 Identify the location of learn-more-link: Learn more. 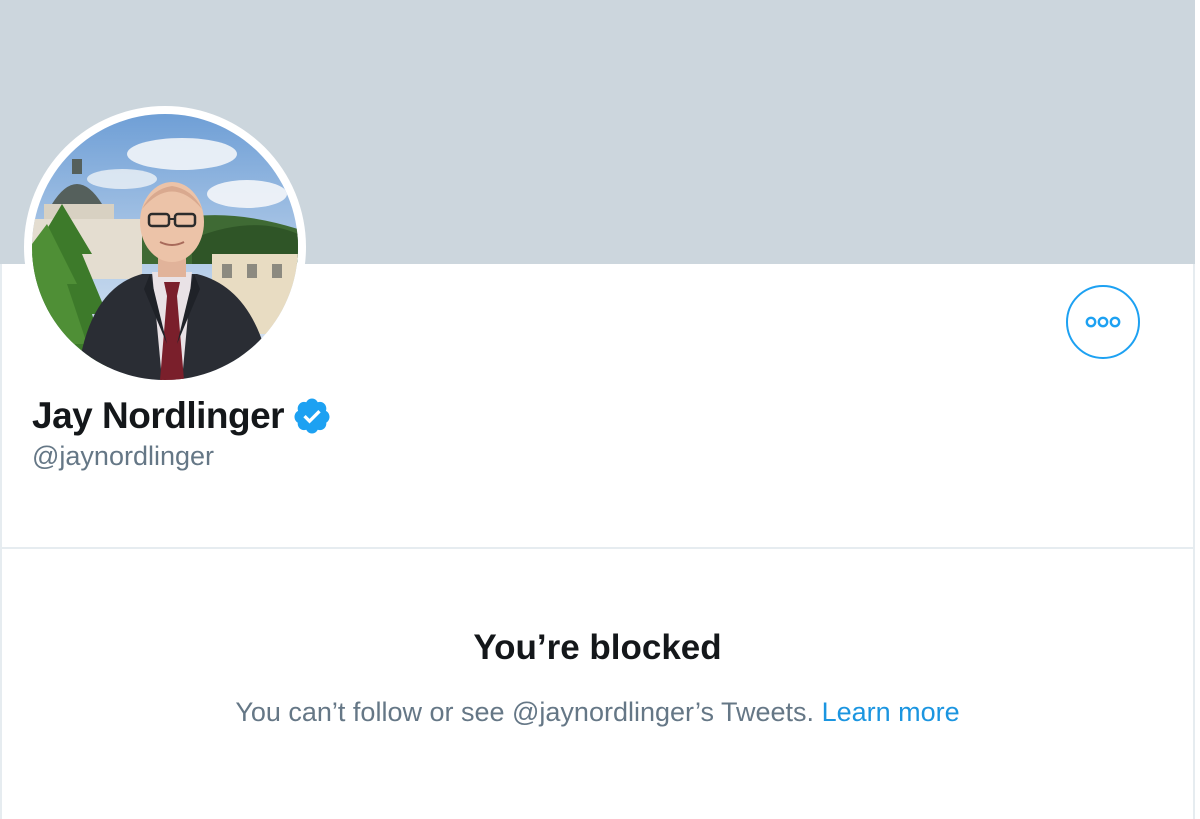
(891, 712).